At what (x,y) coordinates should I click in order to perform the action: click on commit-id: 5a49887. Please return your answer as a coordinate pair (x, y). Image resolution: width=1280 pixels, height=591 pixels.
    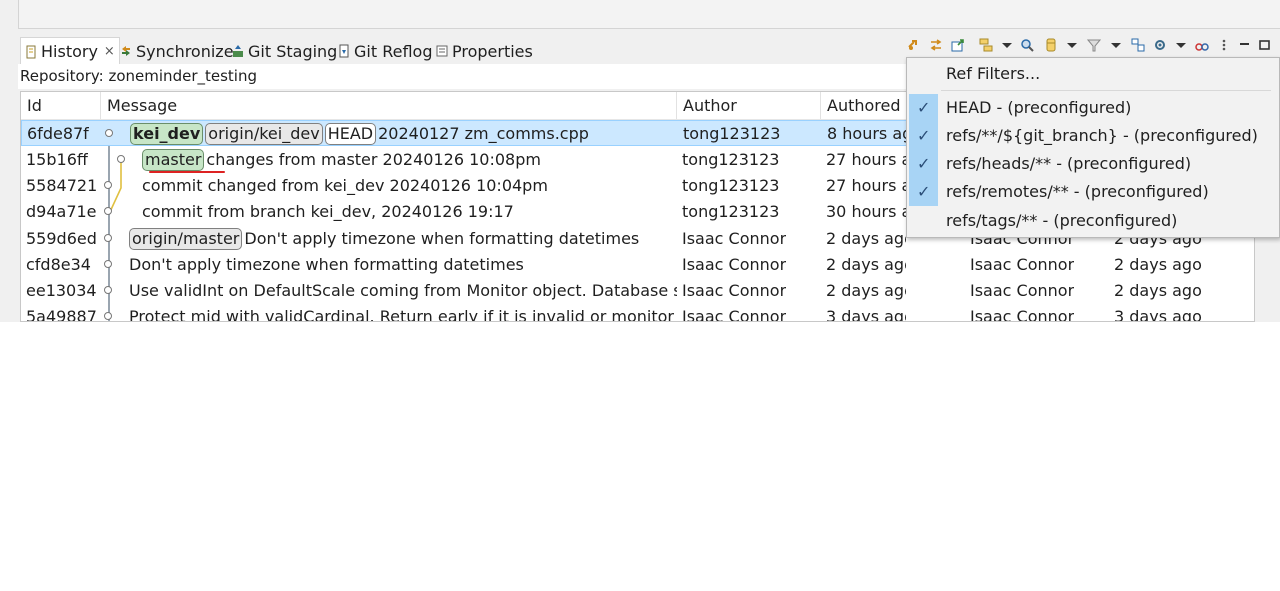
    Looking at the image, I should click on (61, 314).